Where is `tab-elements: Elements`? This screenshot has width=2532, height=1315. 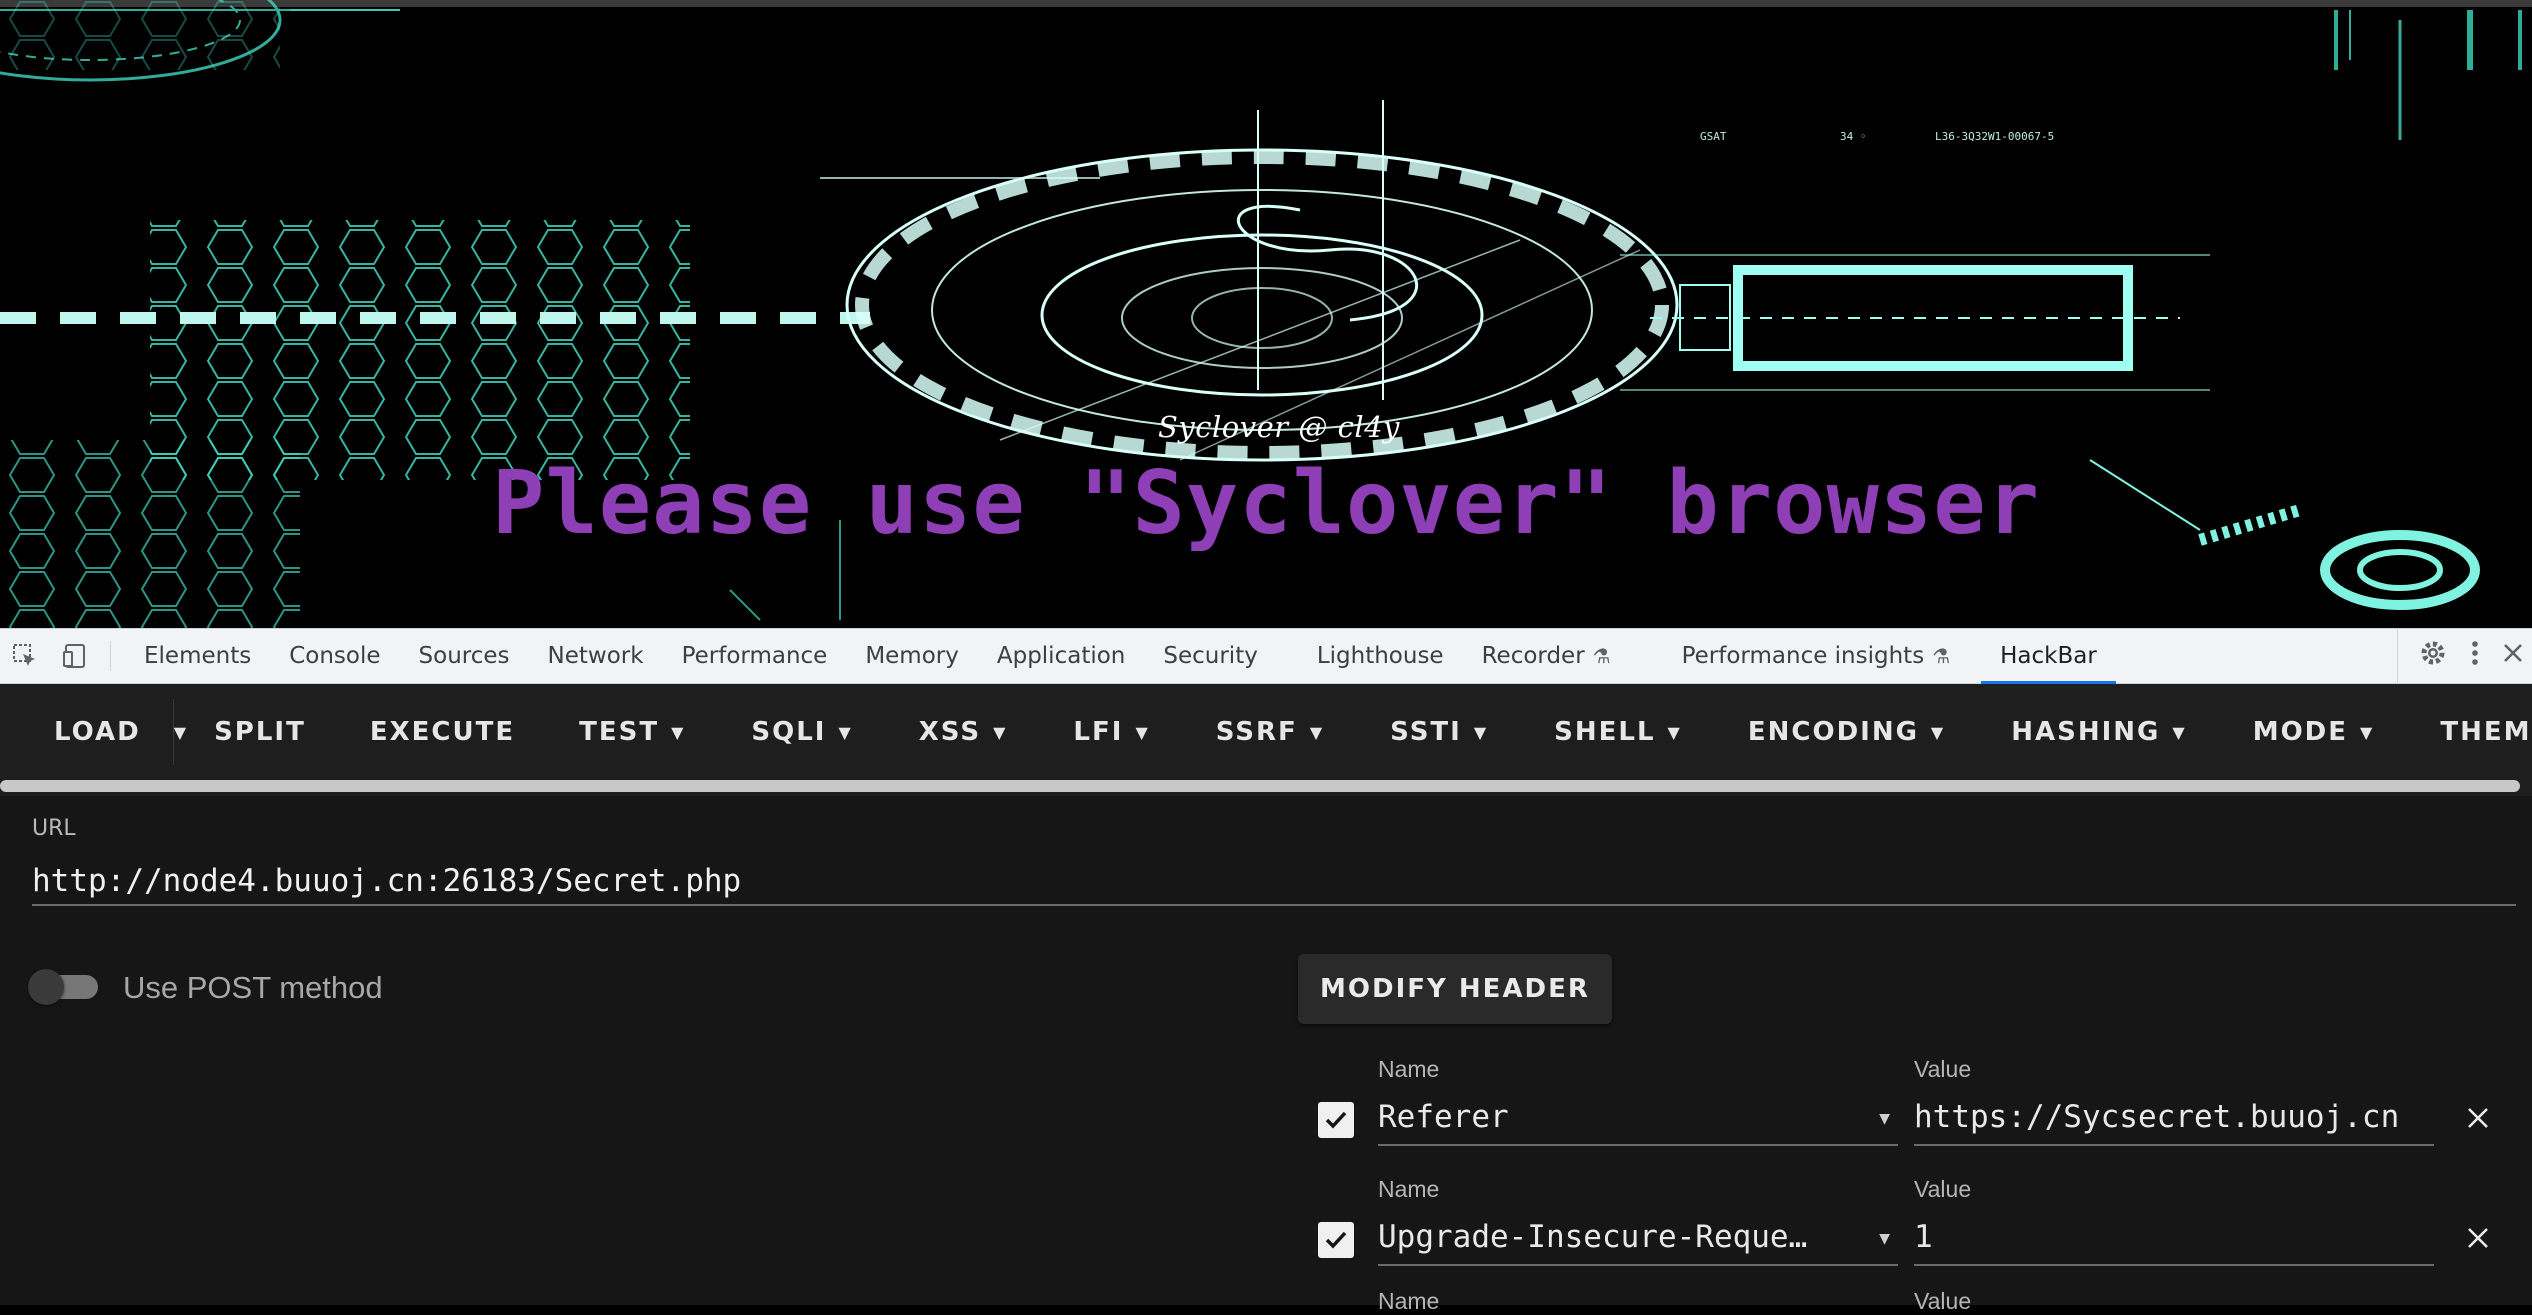 tab-elements: Elements is located at coordinates (197, 656).